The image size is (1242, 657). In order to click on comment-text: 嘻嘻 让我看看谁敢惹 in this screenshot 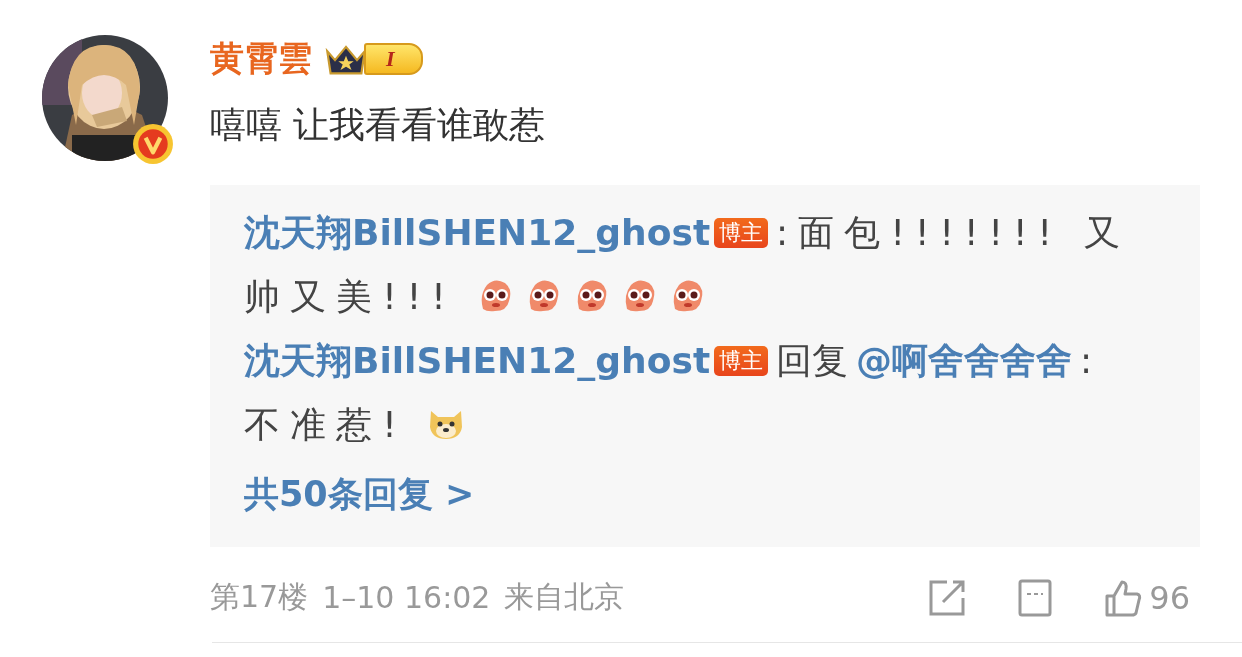, I will do `click(378, 125)`.